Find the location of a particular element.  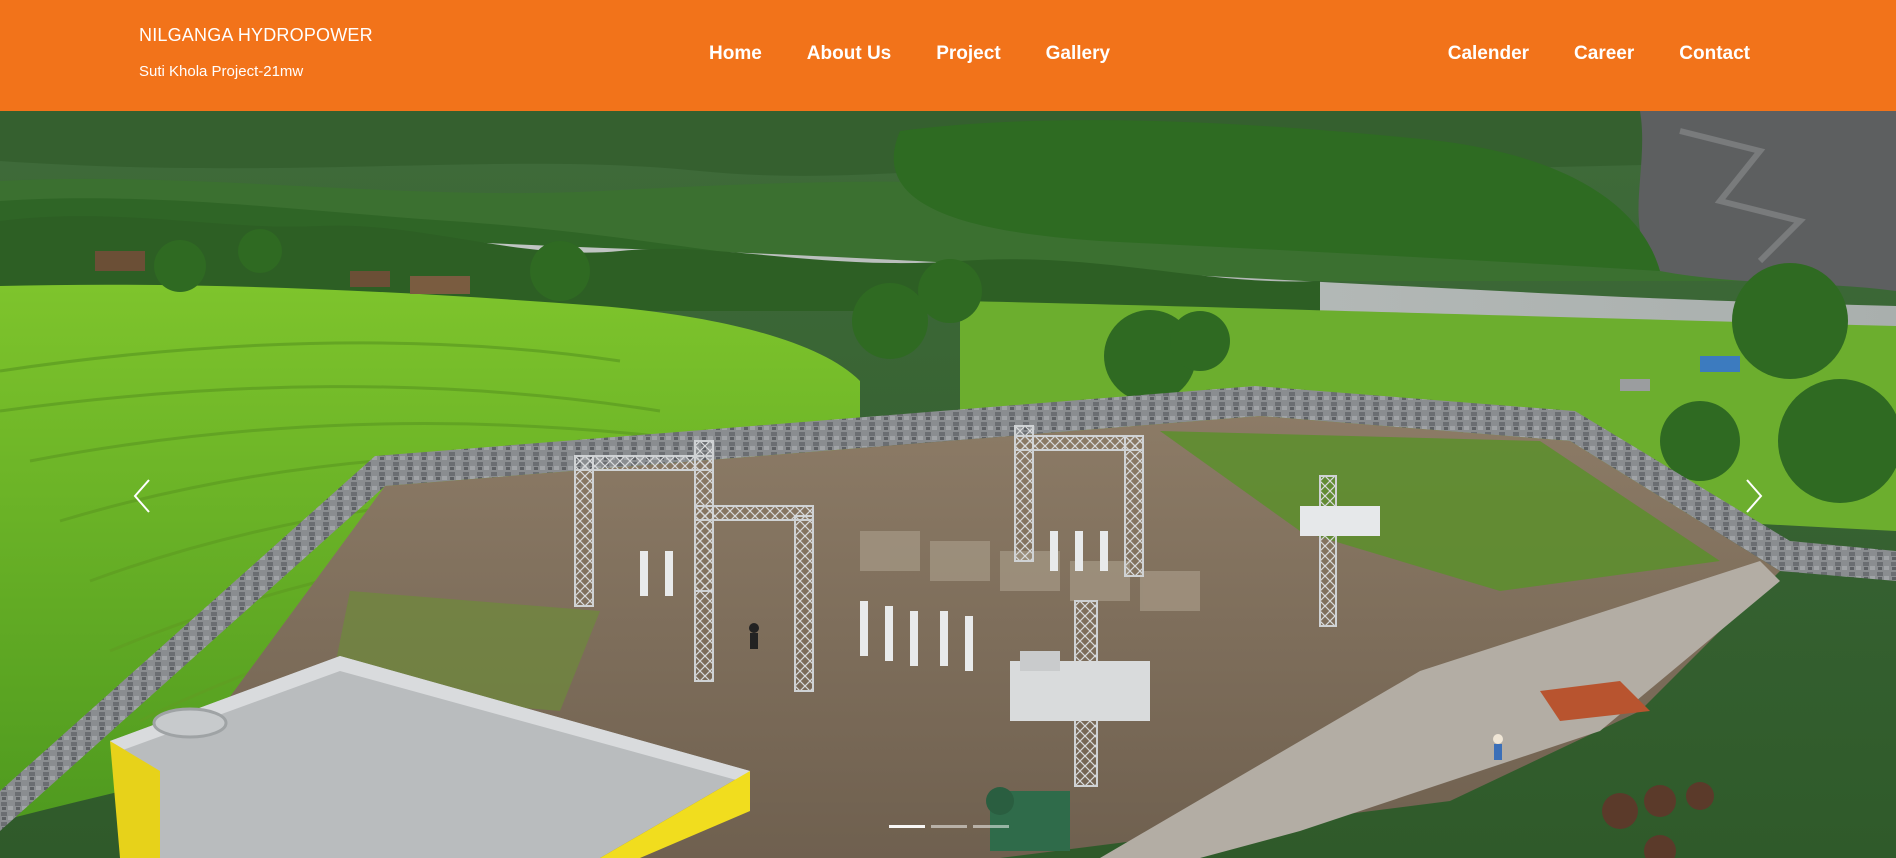

nav-project: Project is located at coordinates (968, 54).